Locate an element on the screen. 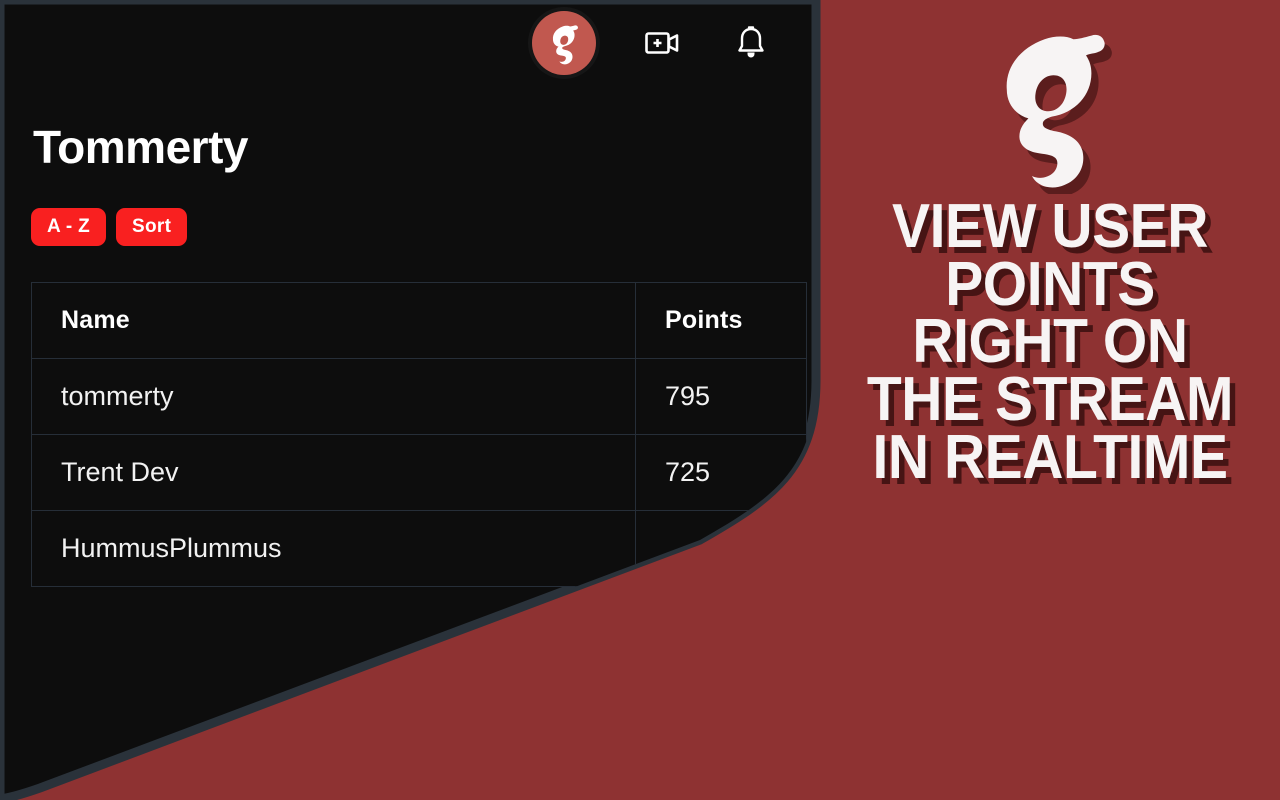 Image resolution: width=1280 pixels, height=800 pixels. sort-button: Sort is located at coordinates (151, 227).